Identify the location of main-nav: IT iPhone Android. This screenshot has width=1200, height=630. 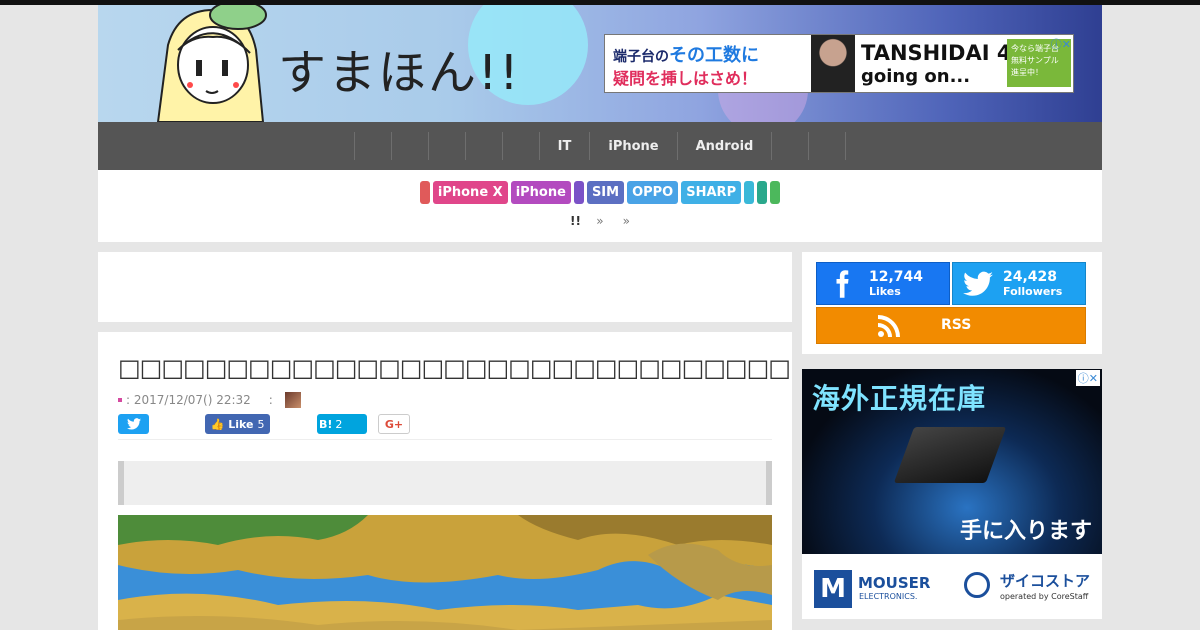
(600, 146).